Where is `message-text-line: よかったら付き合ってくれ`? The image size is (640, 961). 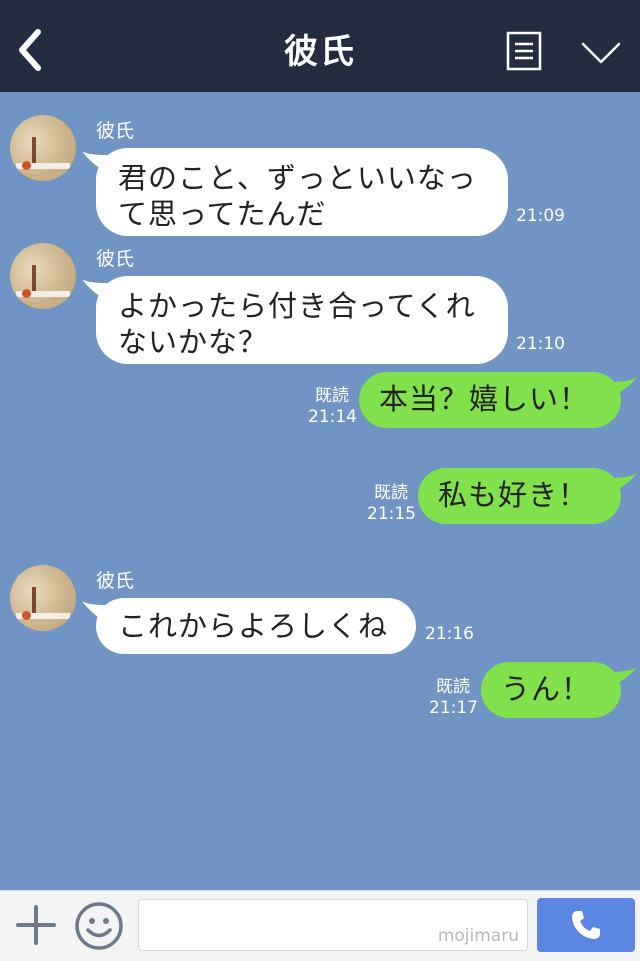 message-text-line: よかったら付き合ってくれ is located at coordinates (297, 306).